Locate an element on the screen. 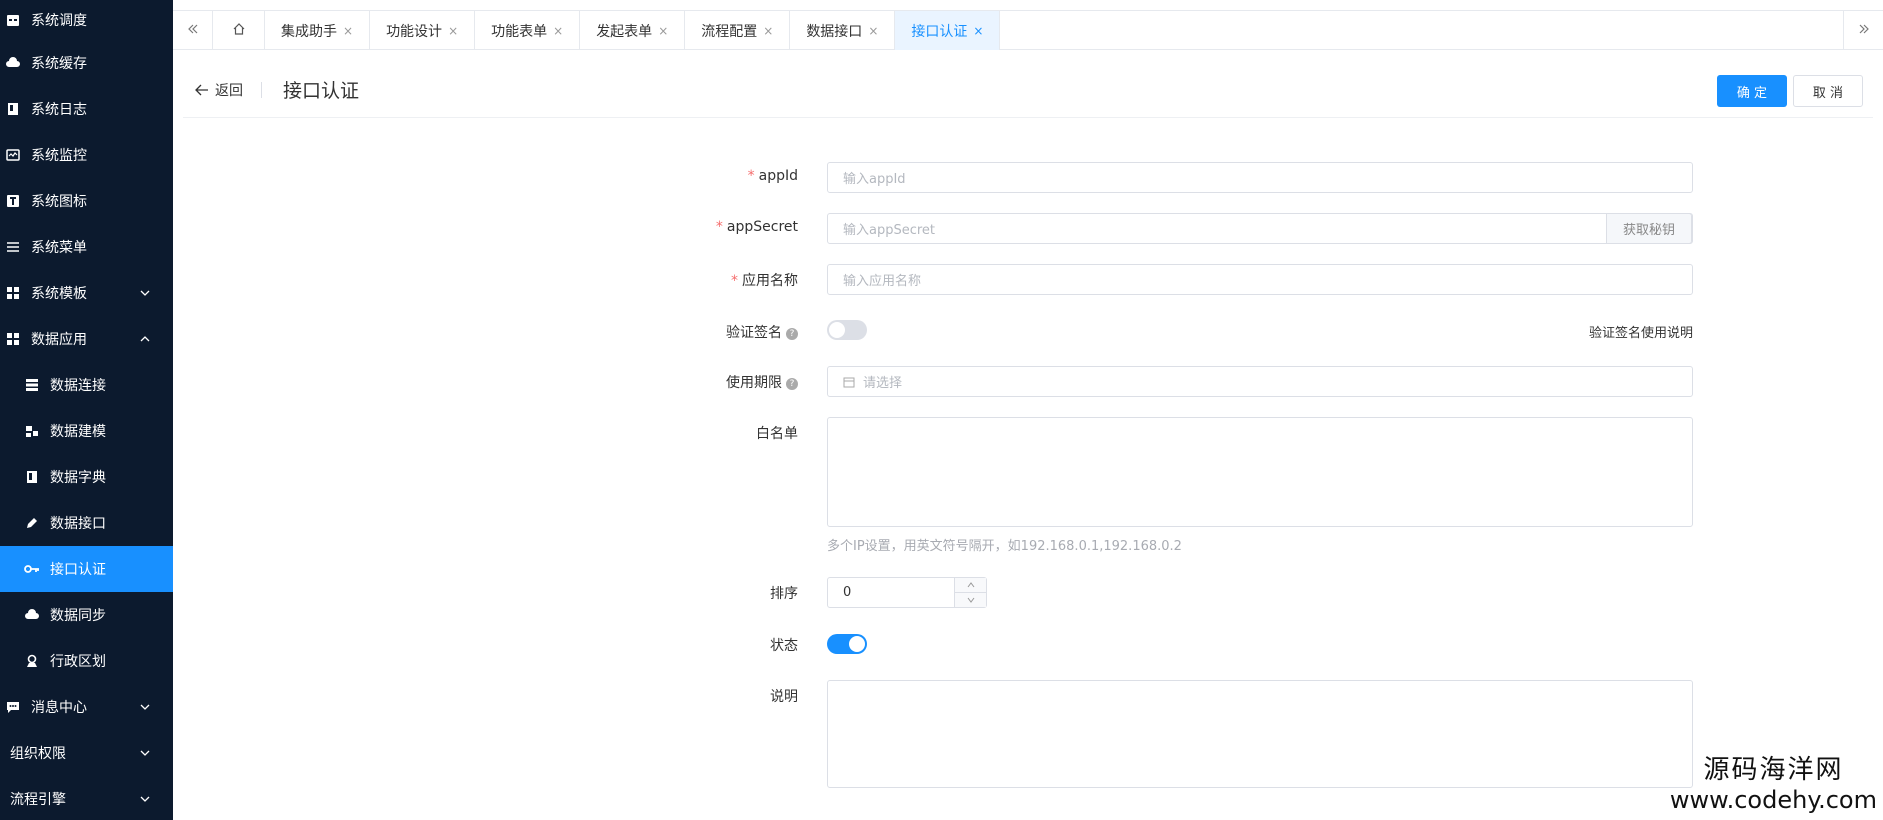 This screenshot has width=1883, height=820. page-header: 返回 接口认证 确 定 取 消 is located at coordinates (1028, 90).